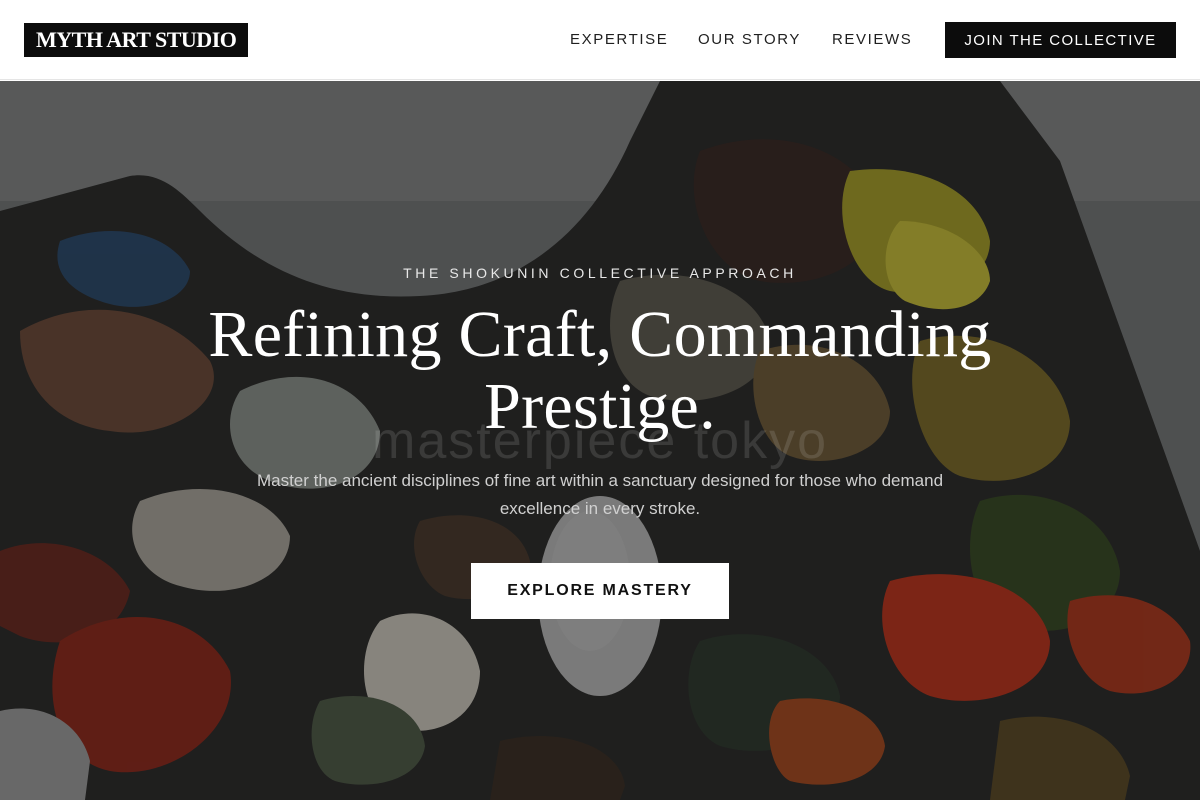 This screenshot has height=800, width=1200. I want to click on explore-mastery-button: EXPLORE MASTERY, so click(600, 591).